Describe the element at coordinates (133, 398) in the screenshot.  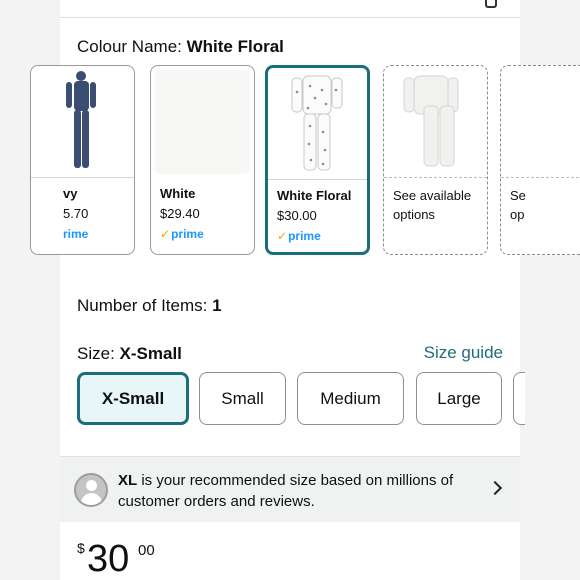
I see `size-button-x-small: X-Small` at that location.